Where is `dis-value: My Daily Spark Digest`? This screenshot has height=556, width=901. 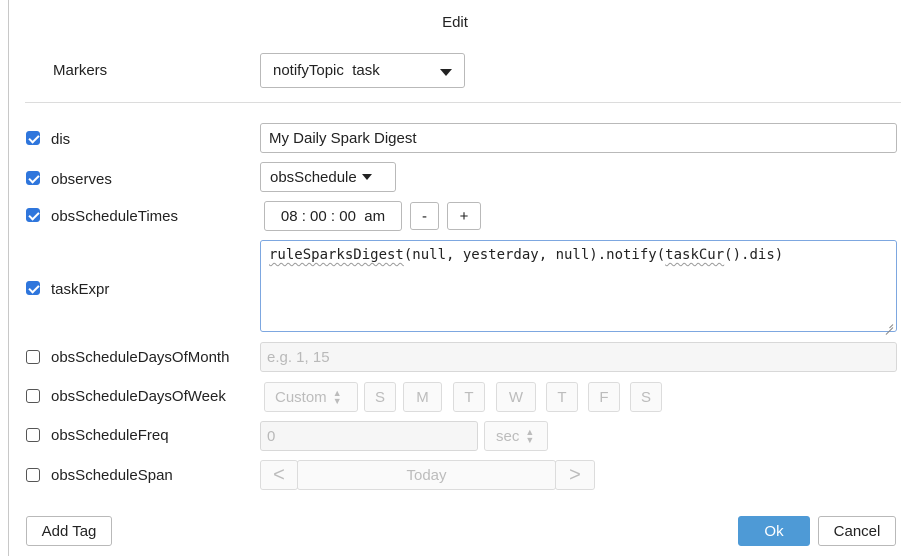 dis-value: My Daily Spark Digest is located at coordinates (343, 138).